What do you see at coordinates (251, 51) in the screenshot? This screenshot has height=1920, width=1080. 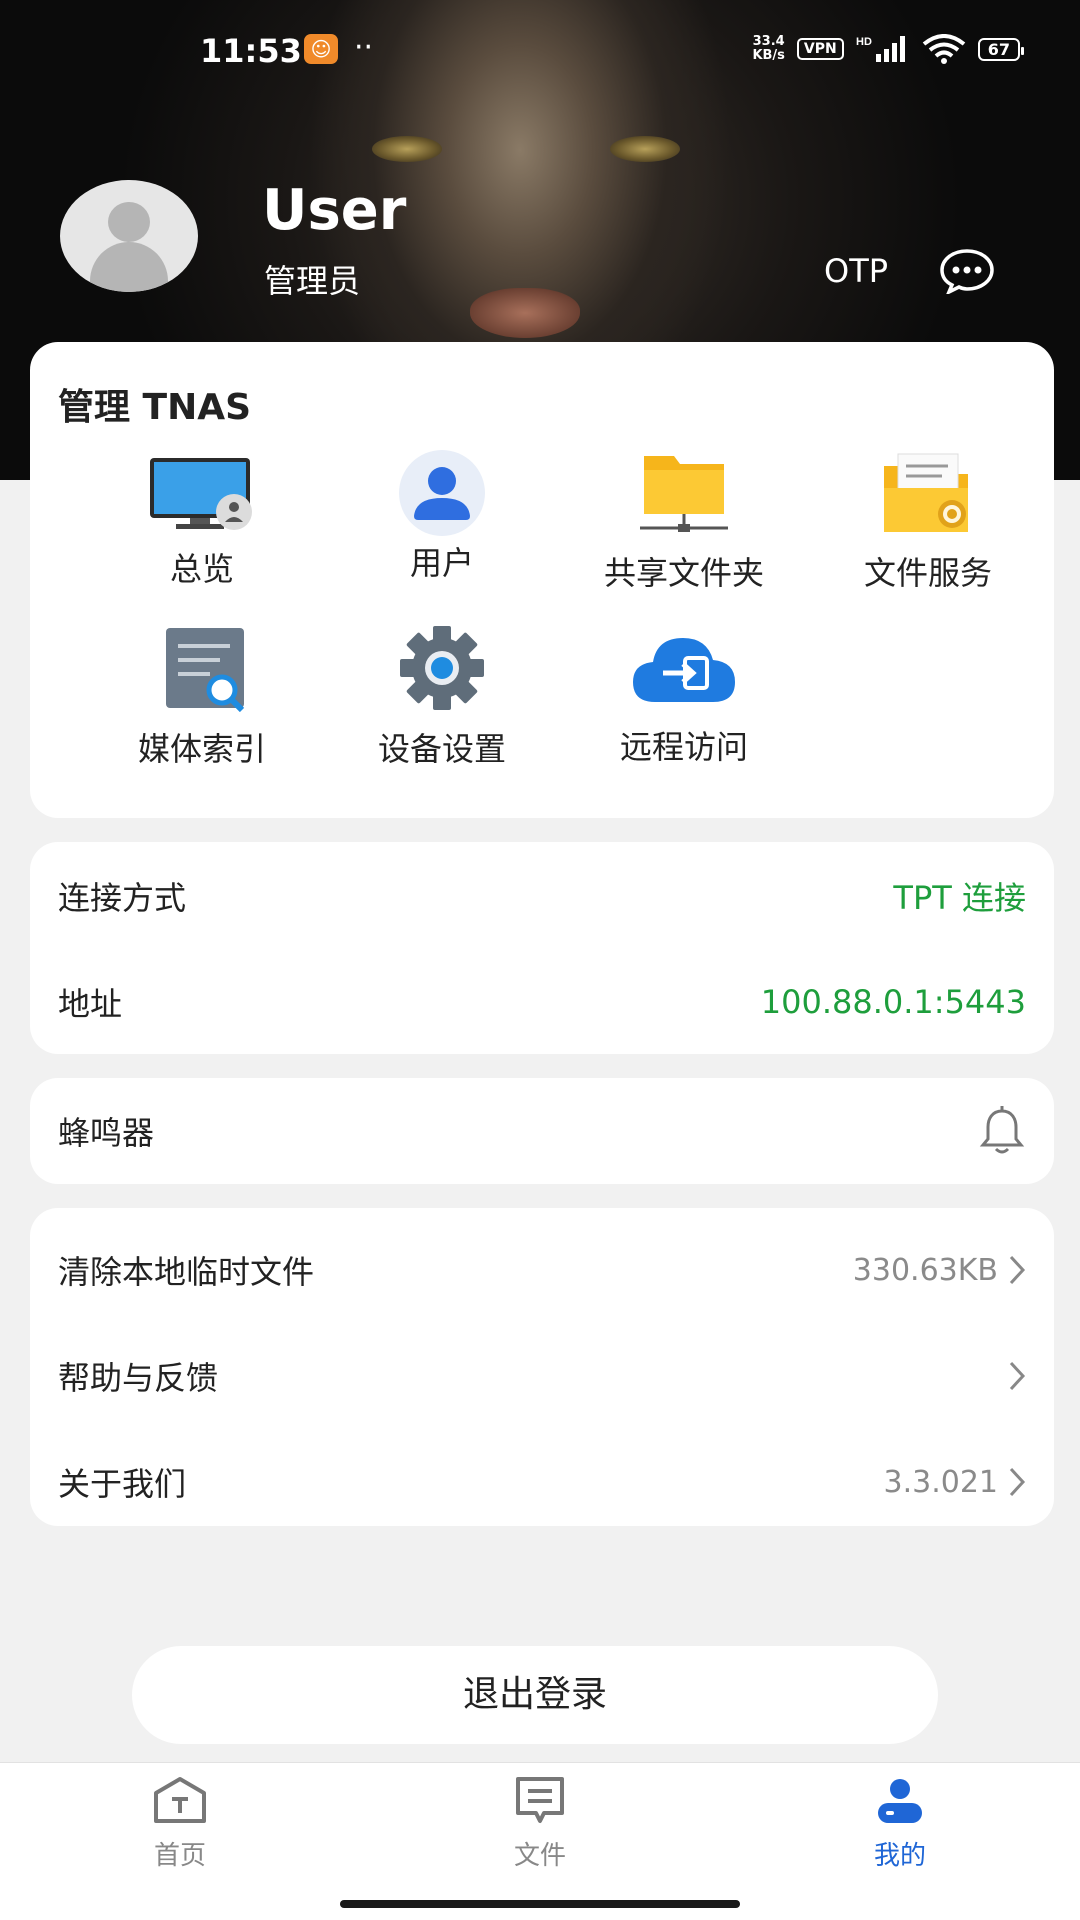 I see `status-time: 11:53` at bounding box center [251, 51].